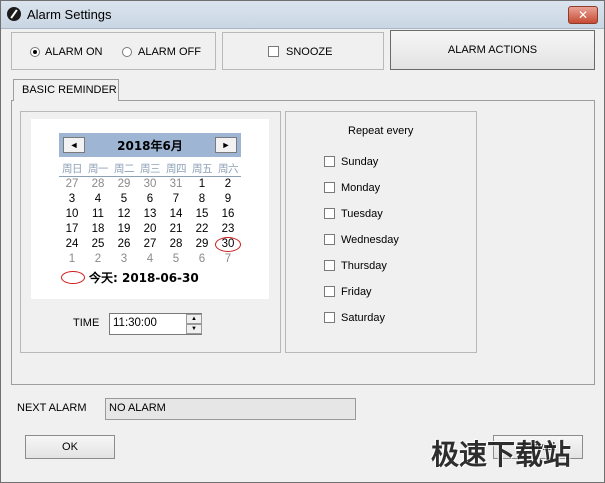 This screenshot has width=605, height=483. Describe the element at coordinates (202, 214) in the screenshot. I see `calendar-day: 15` at that location.